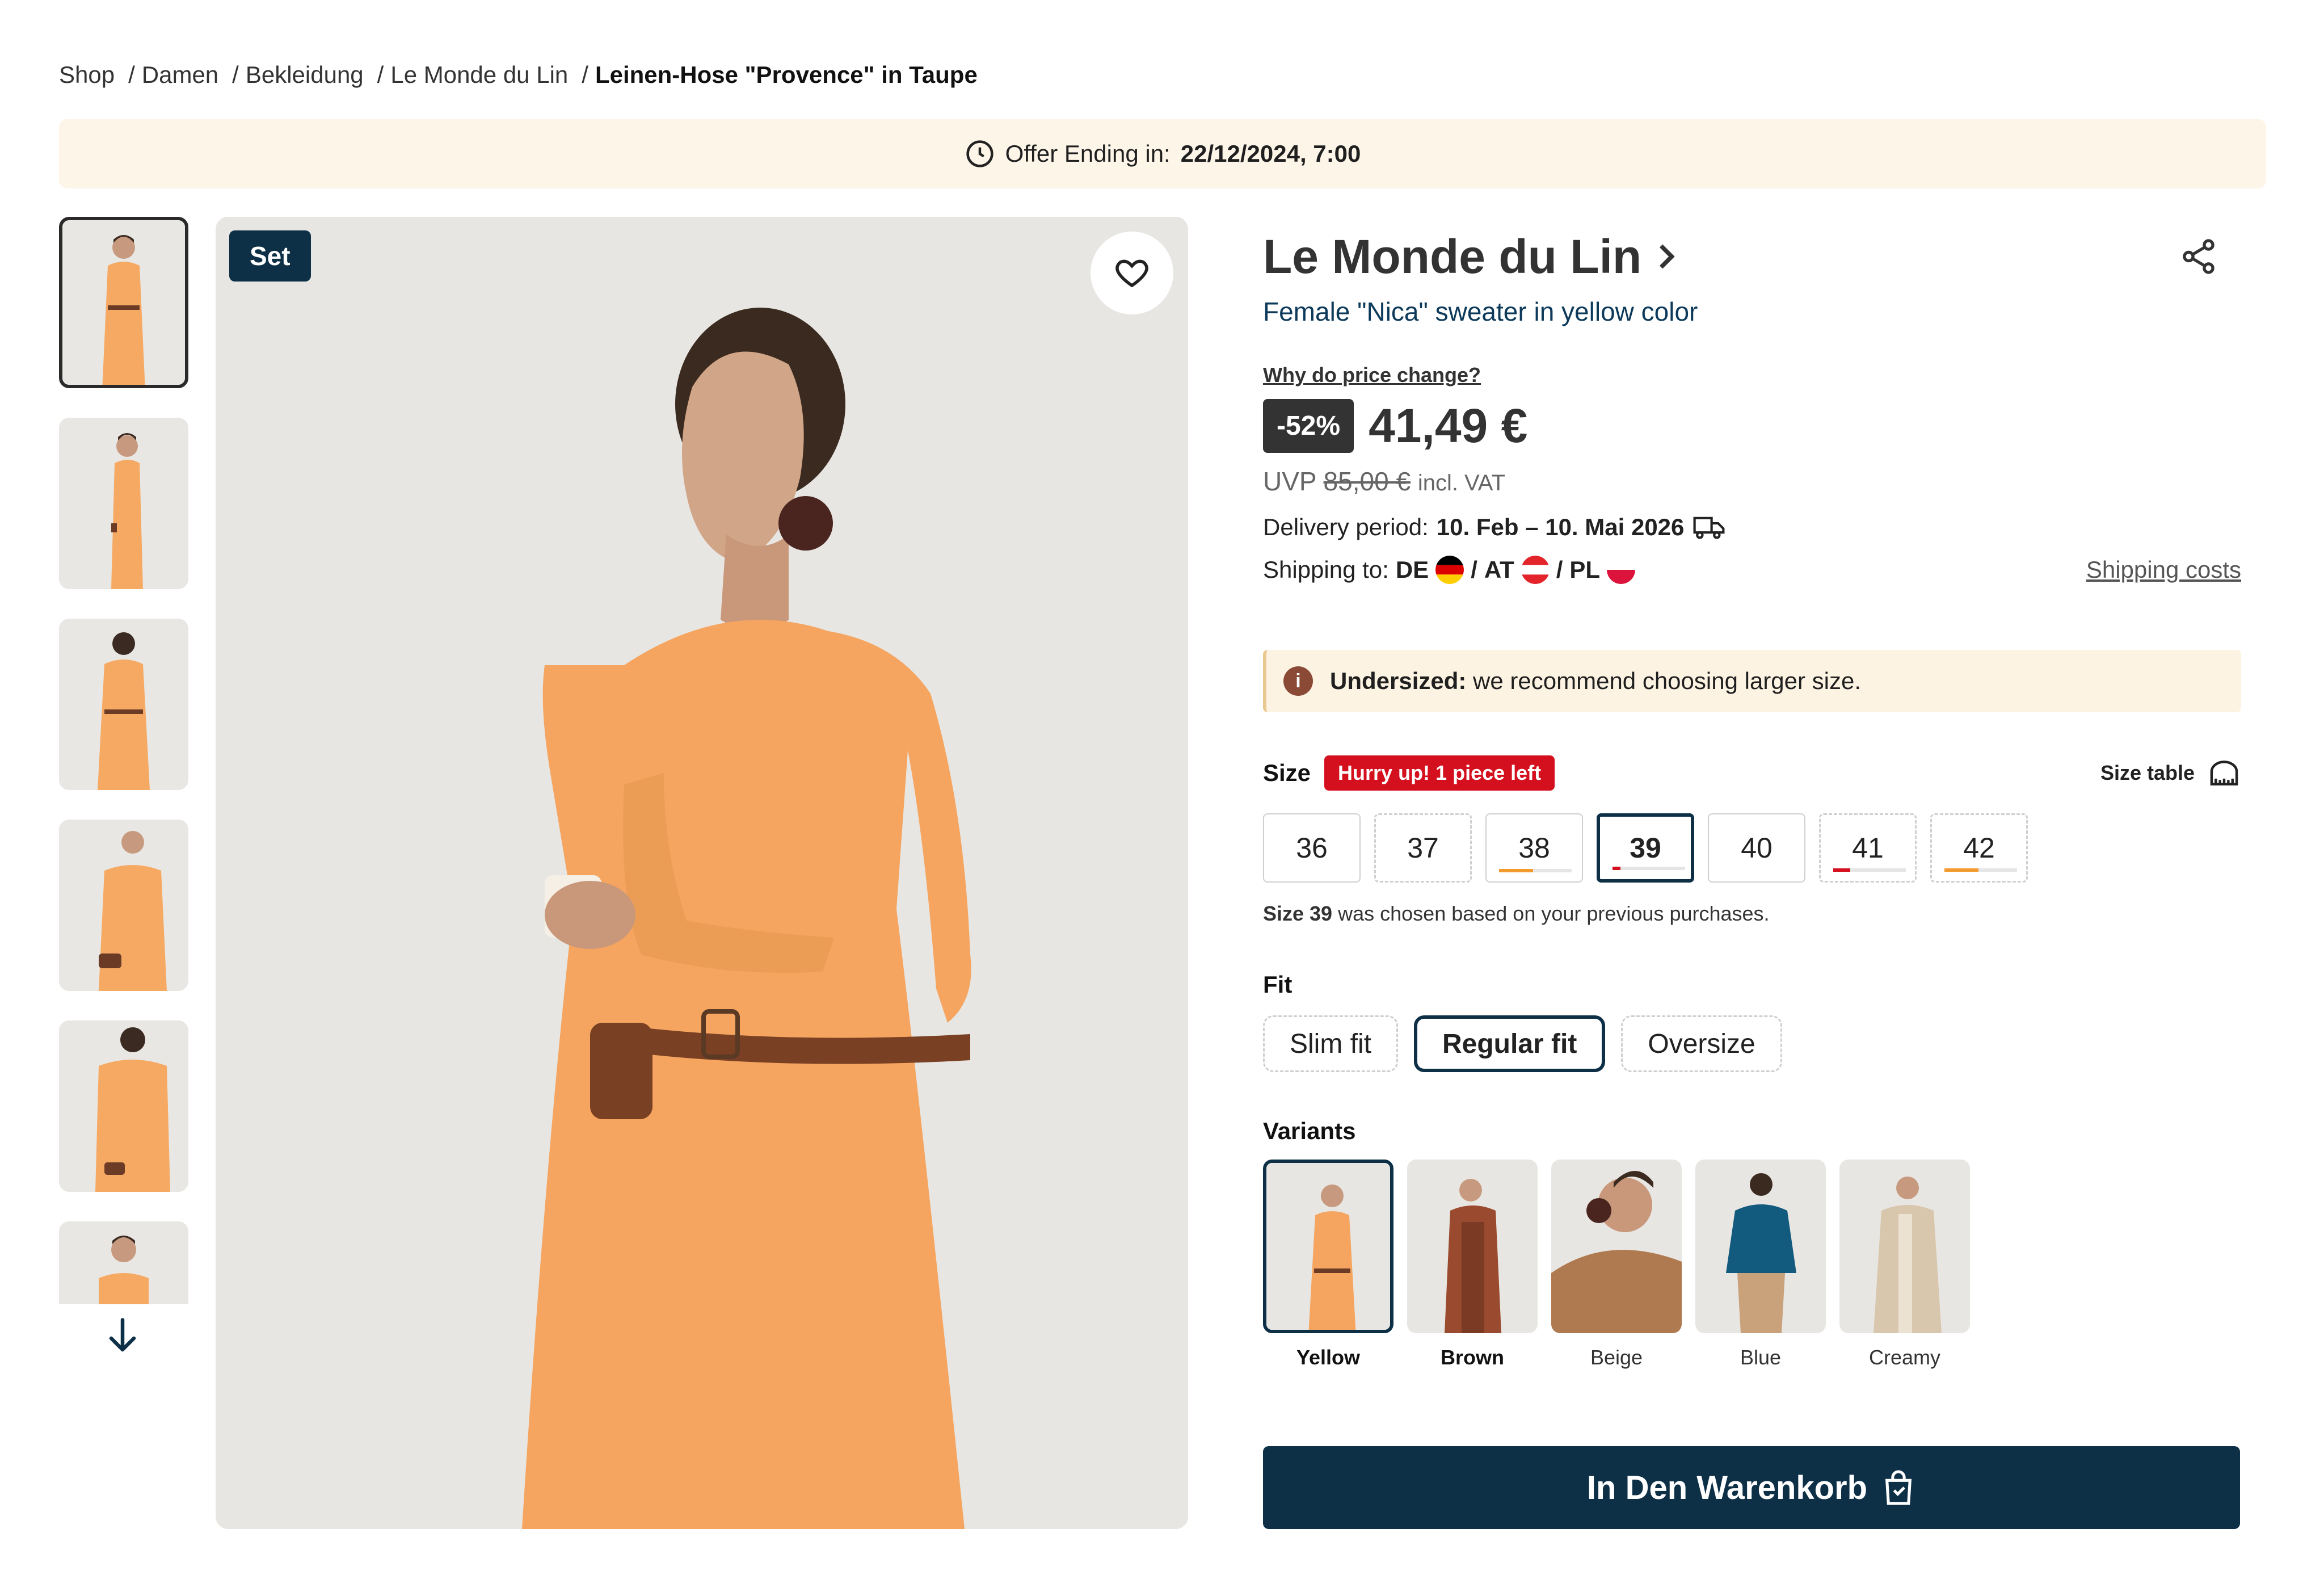 The width and height of the screenshot is (2324, 1592). I want to click on current-price: 41,49 €, so click(1448, 425).